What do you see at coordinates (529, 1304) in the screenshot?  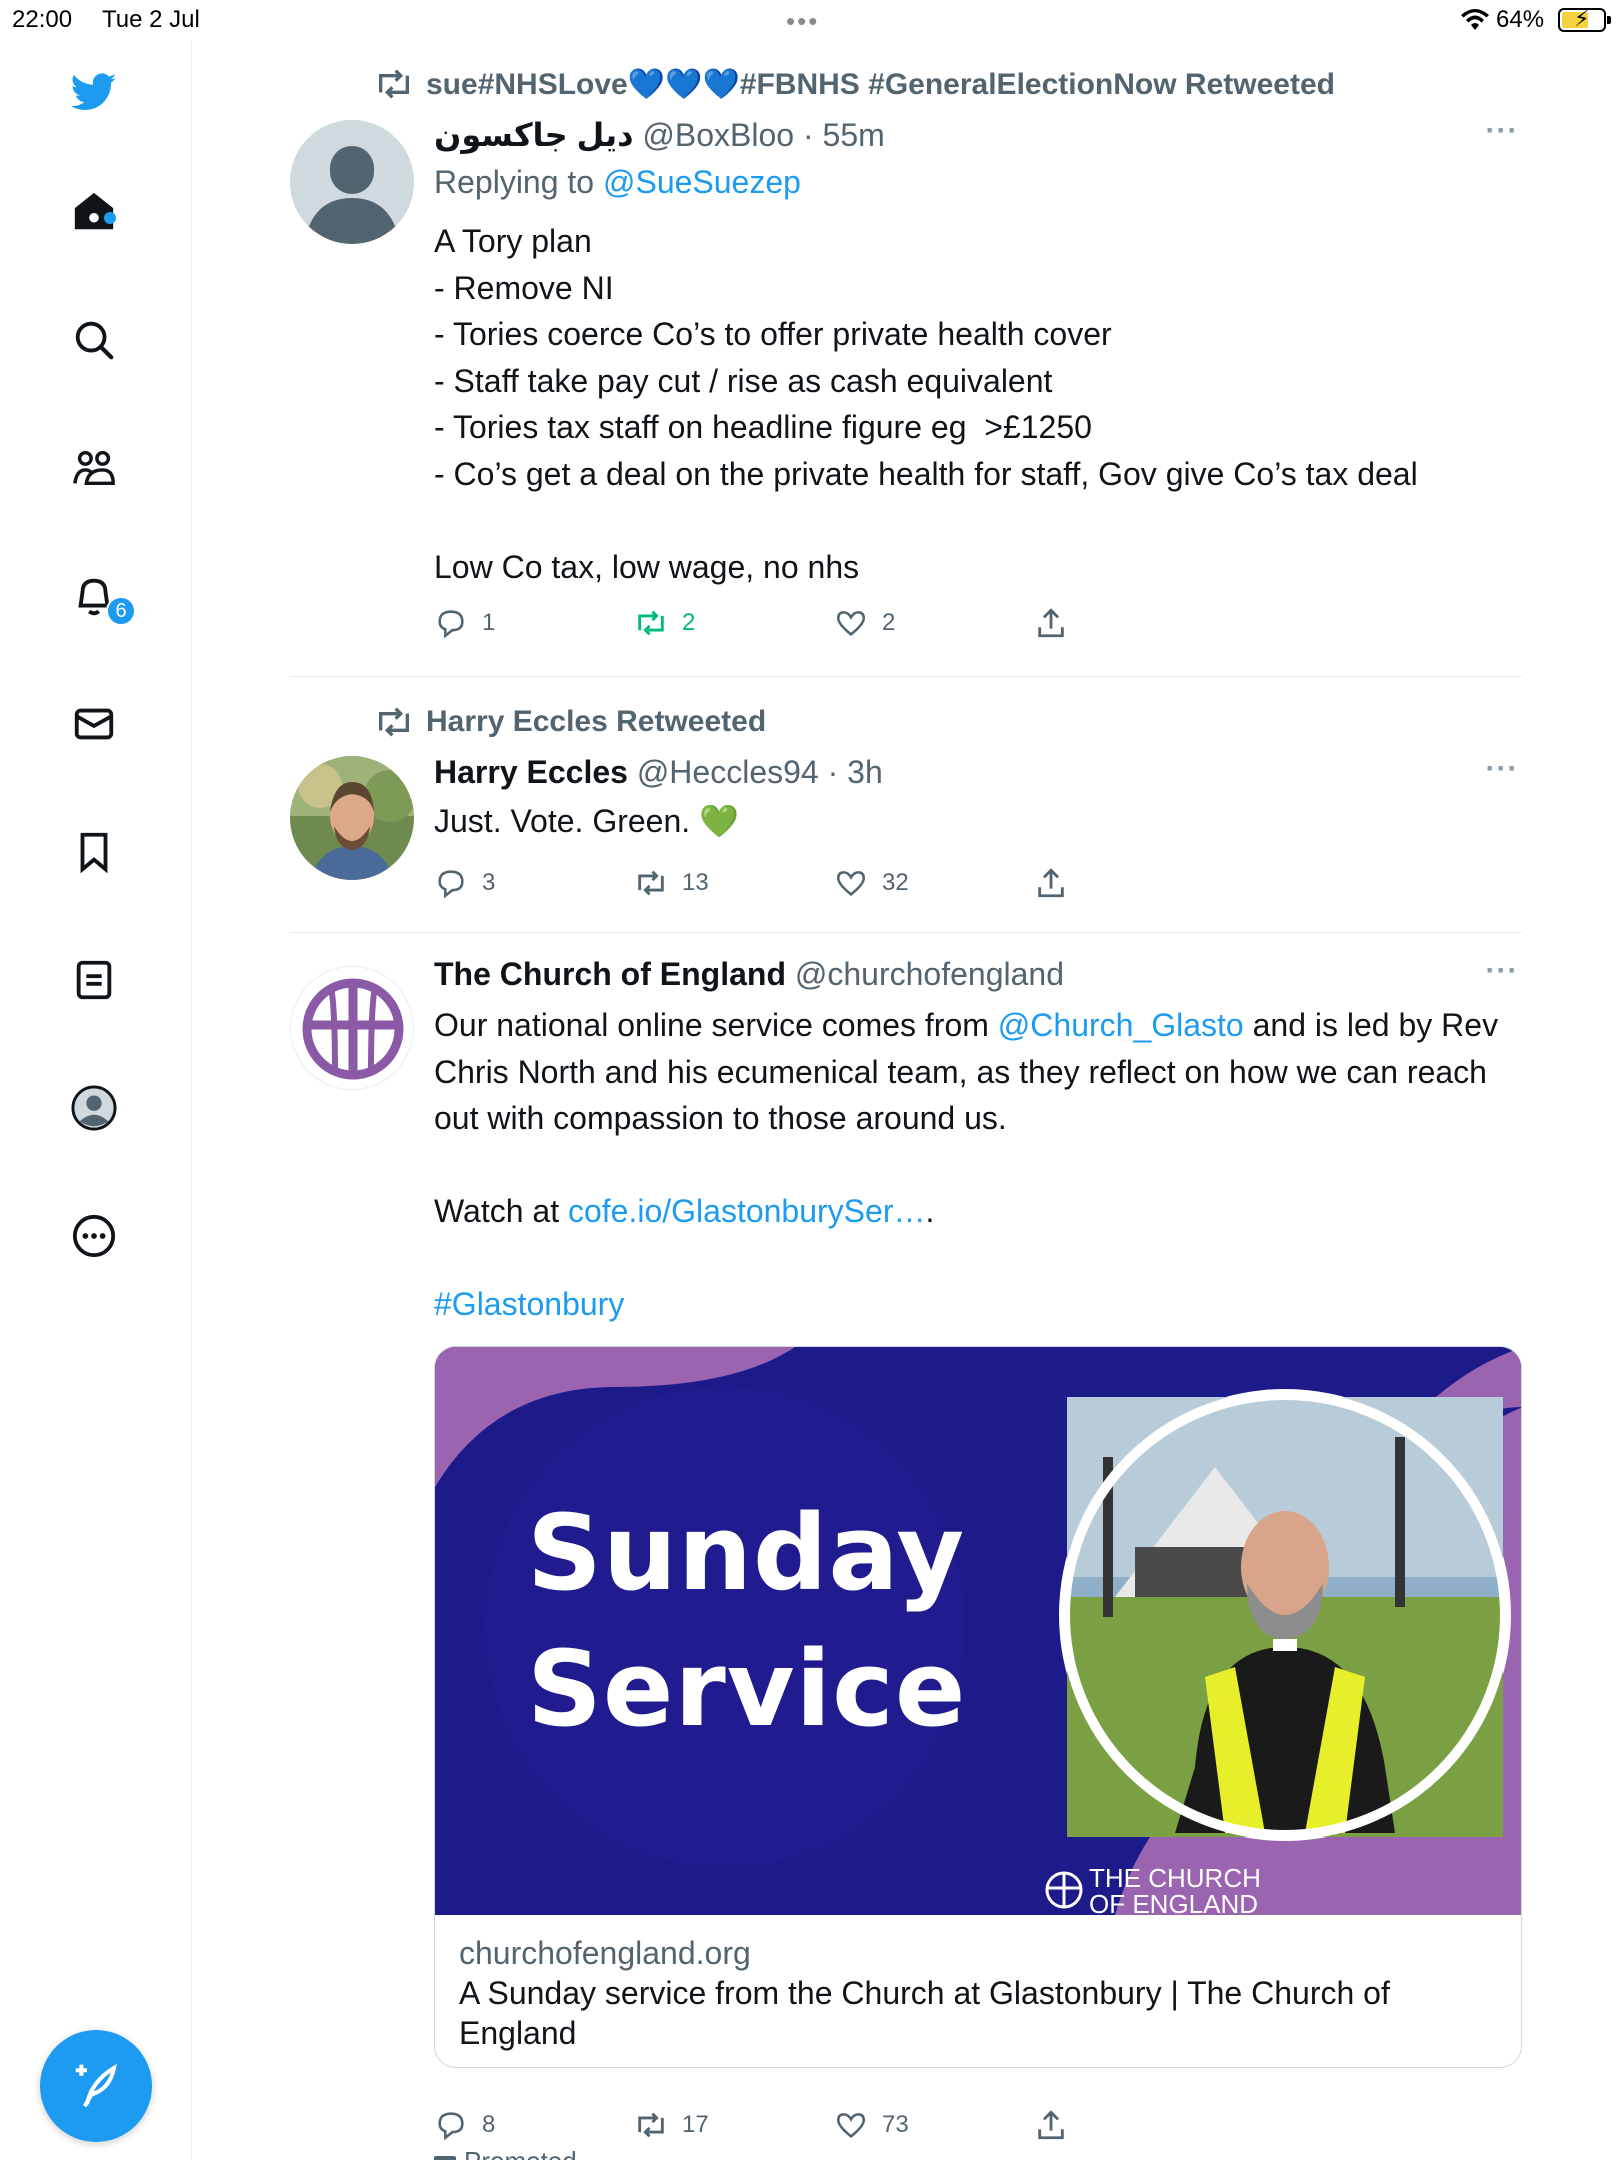 I see `hashtag-link: #Glastonbury` at bounding box center [529, 1304].